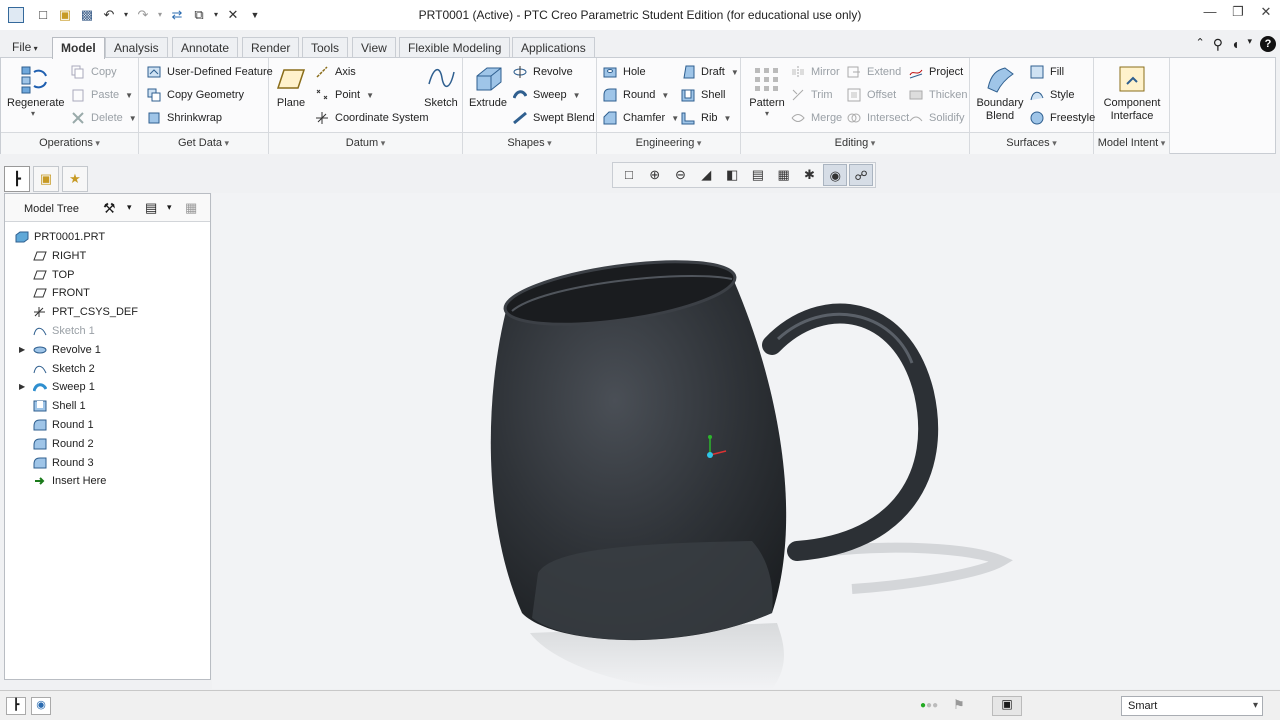 The height and width of the screenshot is (720, 1280). I want to click on offset-button: Offset, so click(871, 95).